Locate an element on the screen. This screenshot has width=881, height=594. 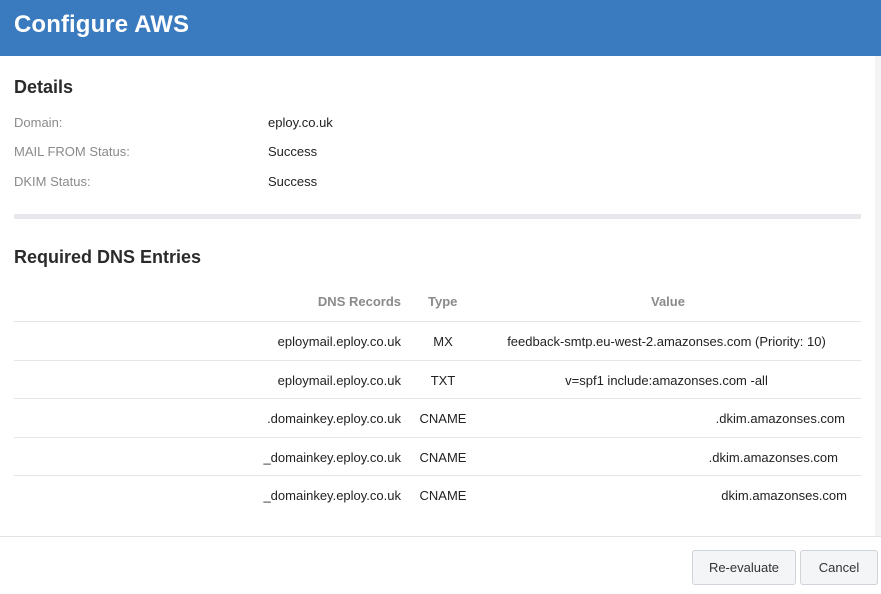
domain-value: eploy.co.uk is located at coordinates (300, 122).